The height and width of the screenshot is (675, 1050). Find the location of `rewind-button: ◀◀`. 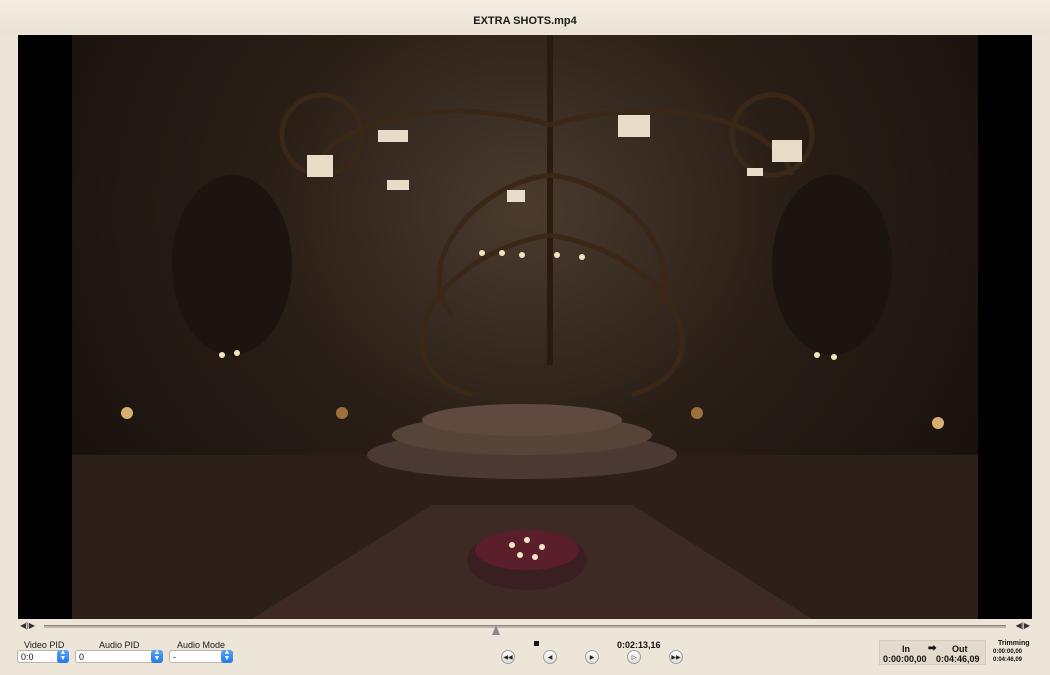

rewind-button: ◀◀ is located at coordinates (508, 657).